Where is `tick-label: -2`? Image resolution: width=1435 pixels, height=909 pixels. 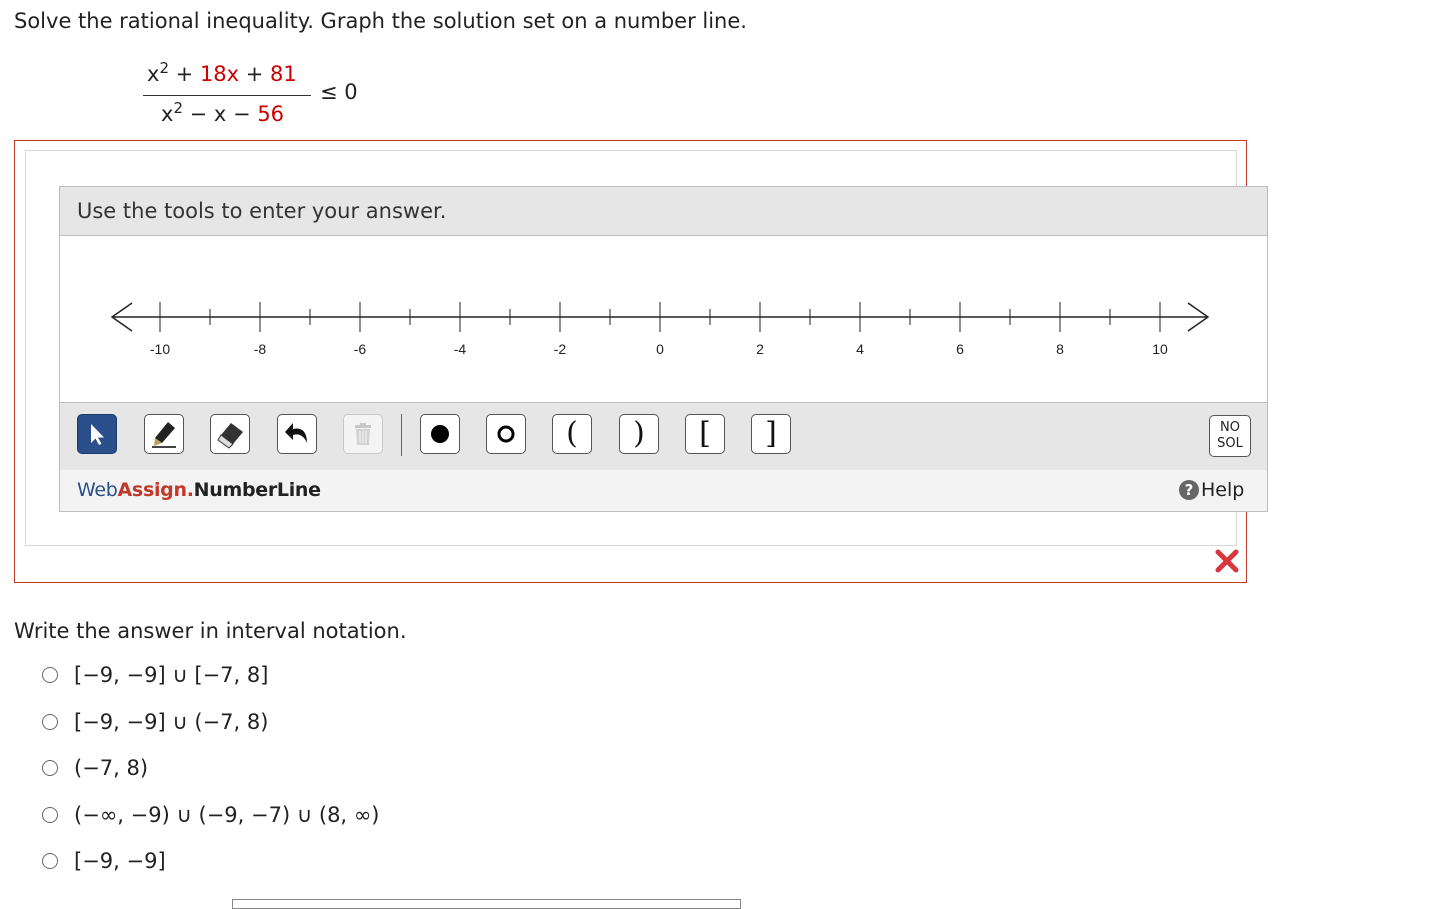 tick-label: -2 is located at coordinates (560, 349).